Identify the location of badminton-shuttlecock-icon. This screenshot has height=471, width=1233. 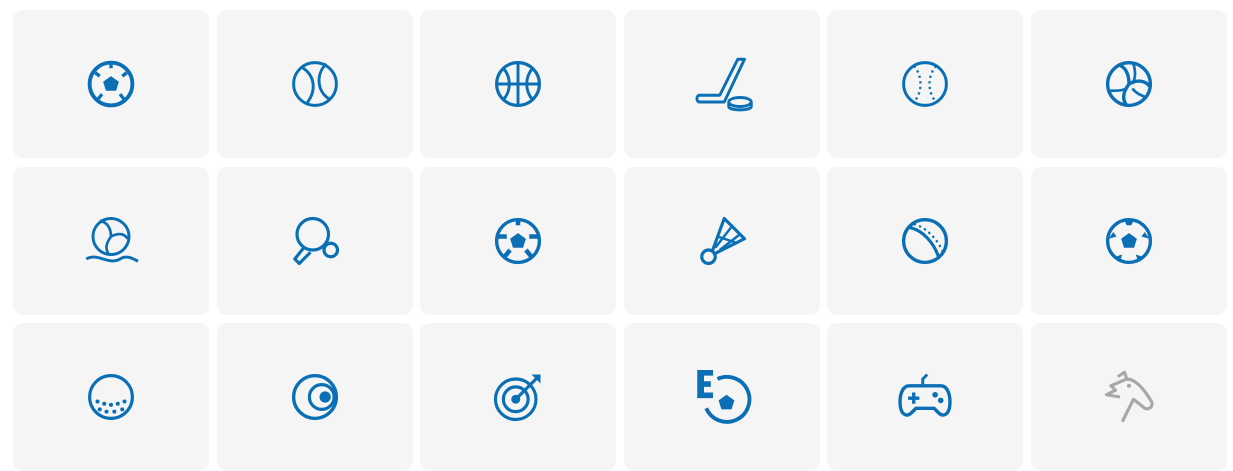
(722, 240).